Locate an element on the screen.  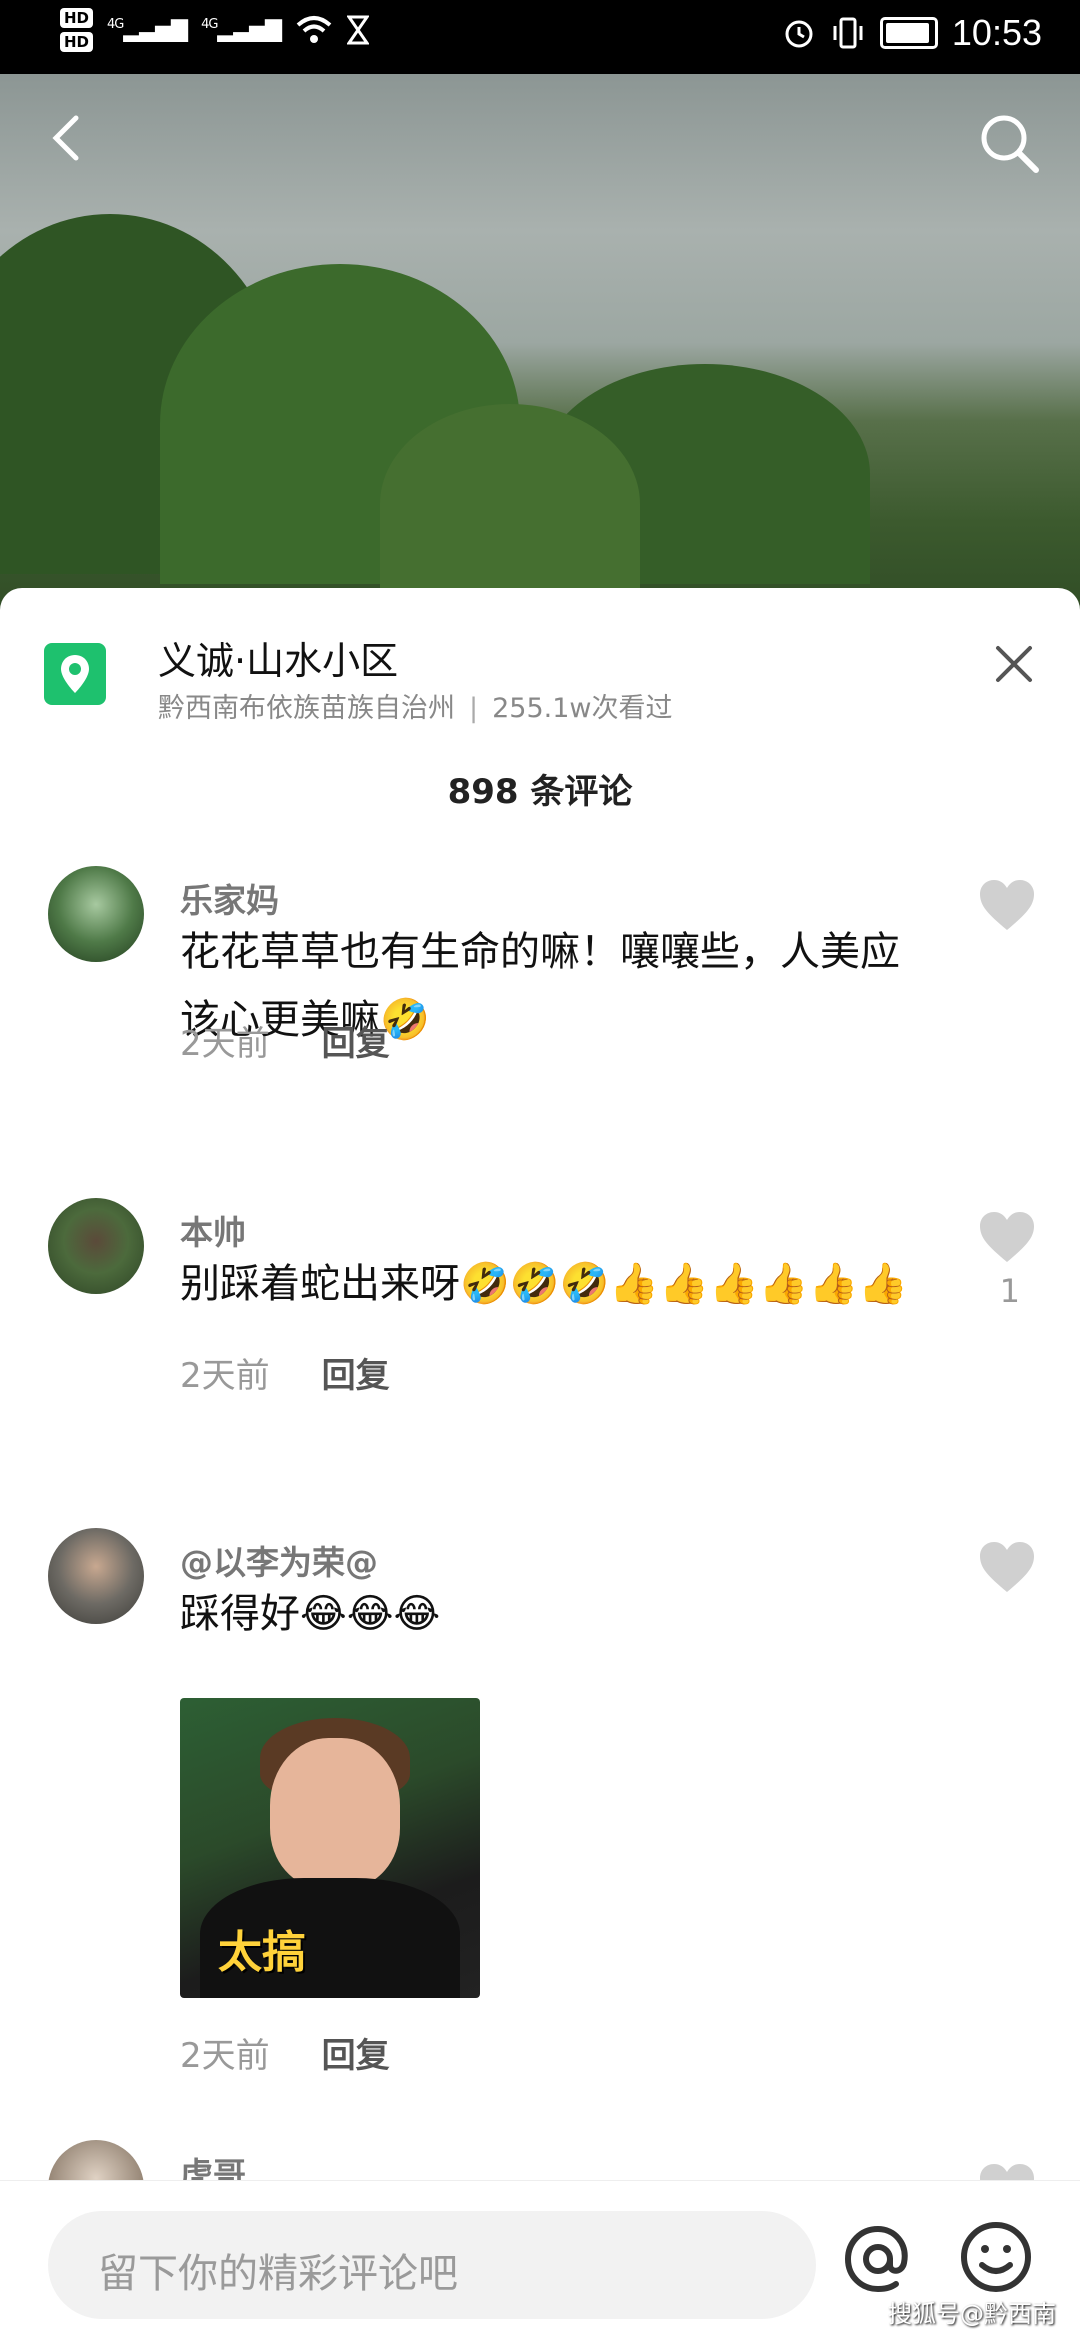
signal-icon-1: 4G▂▃▅▇ is located at coordinates (147, 30).